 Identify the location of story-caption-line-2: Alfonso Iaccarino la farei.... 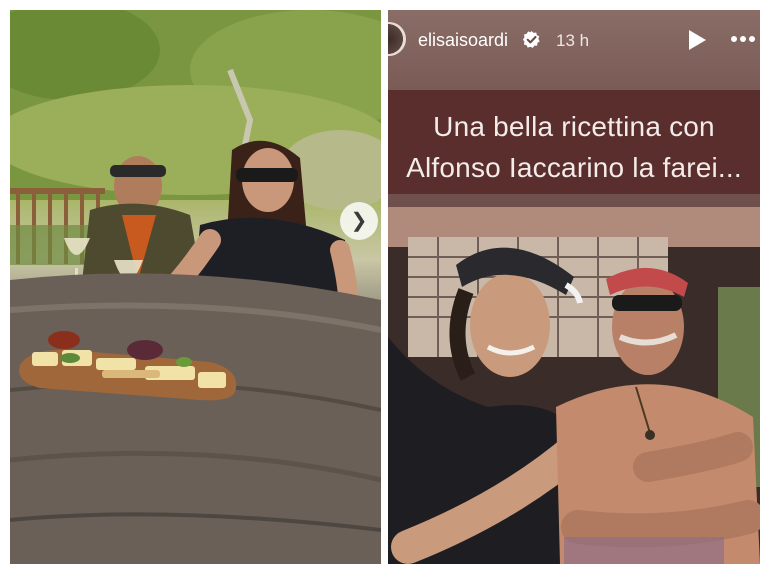
(574, 167).